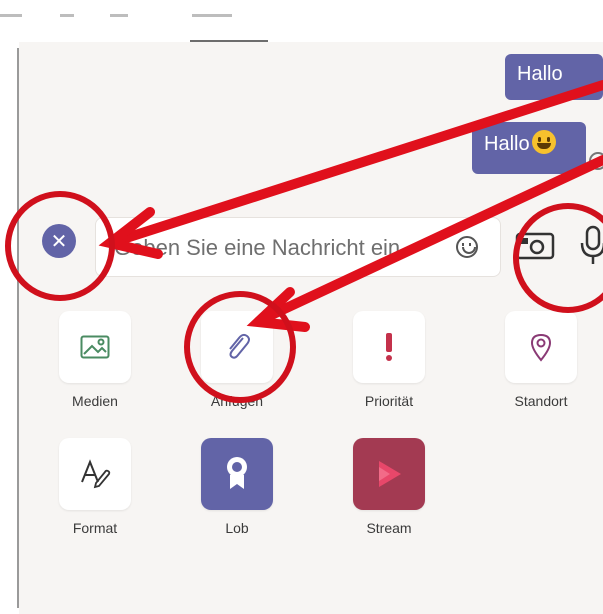 This screenshot has height=614, width=603. I want to click on tray-item-standort: Standort, so click(541, 361).